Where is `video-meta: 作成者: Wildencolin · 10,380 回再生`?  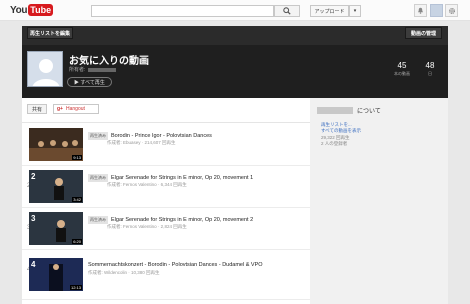 video-meta: 作成者: Wildencolin · 10,380 回再生 is located at coordinates (124, 272).